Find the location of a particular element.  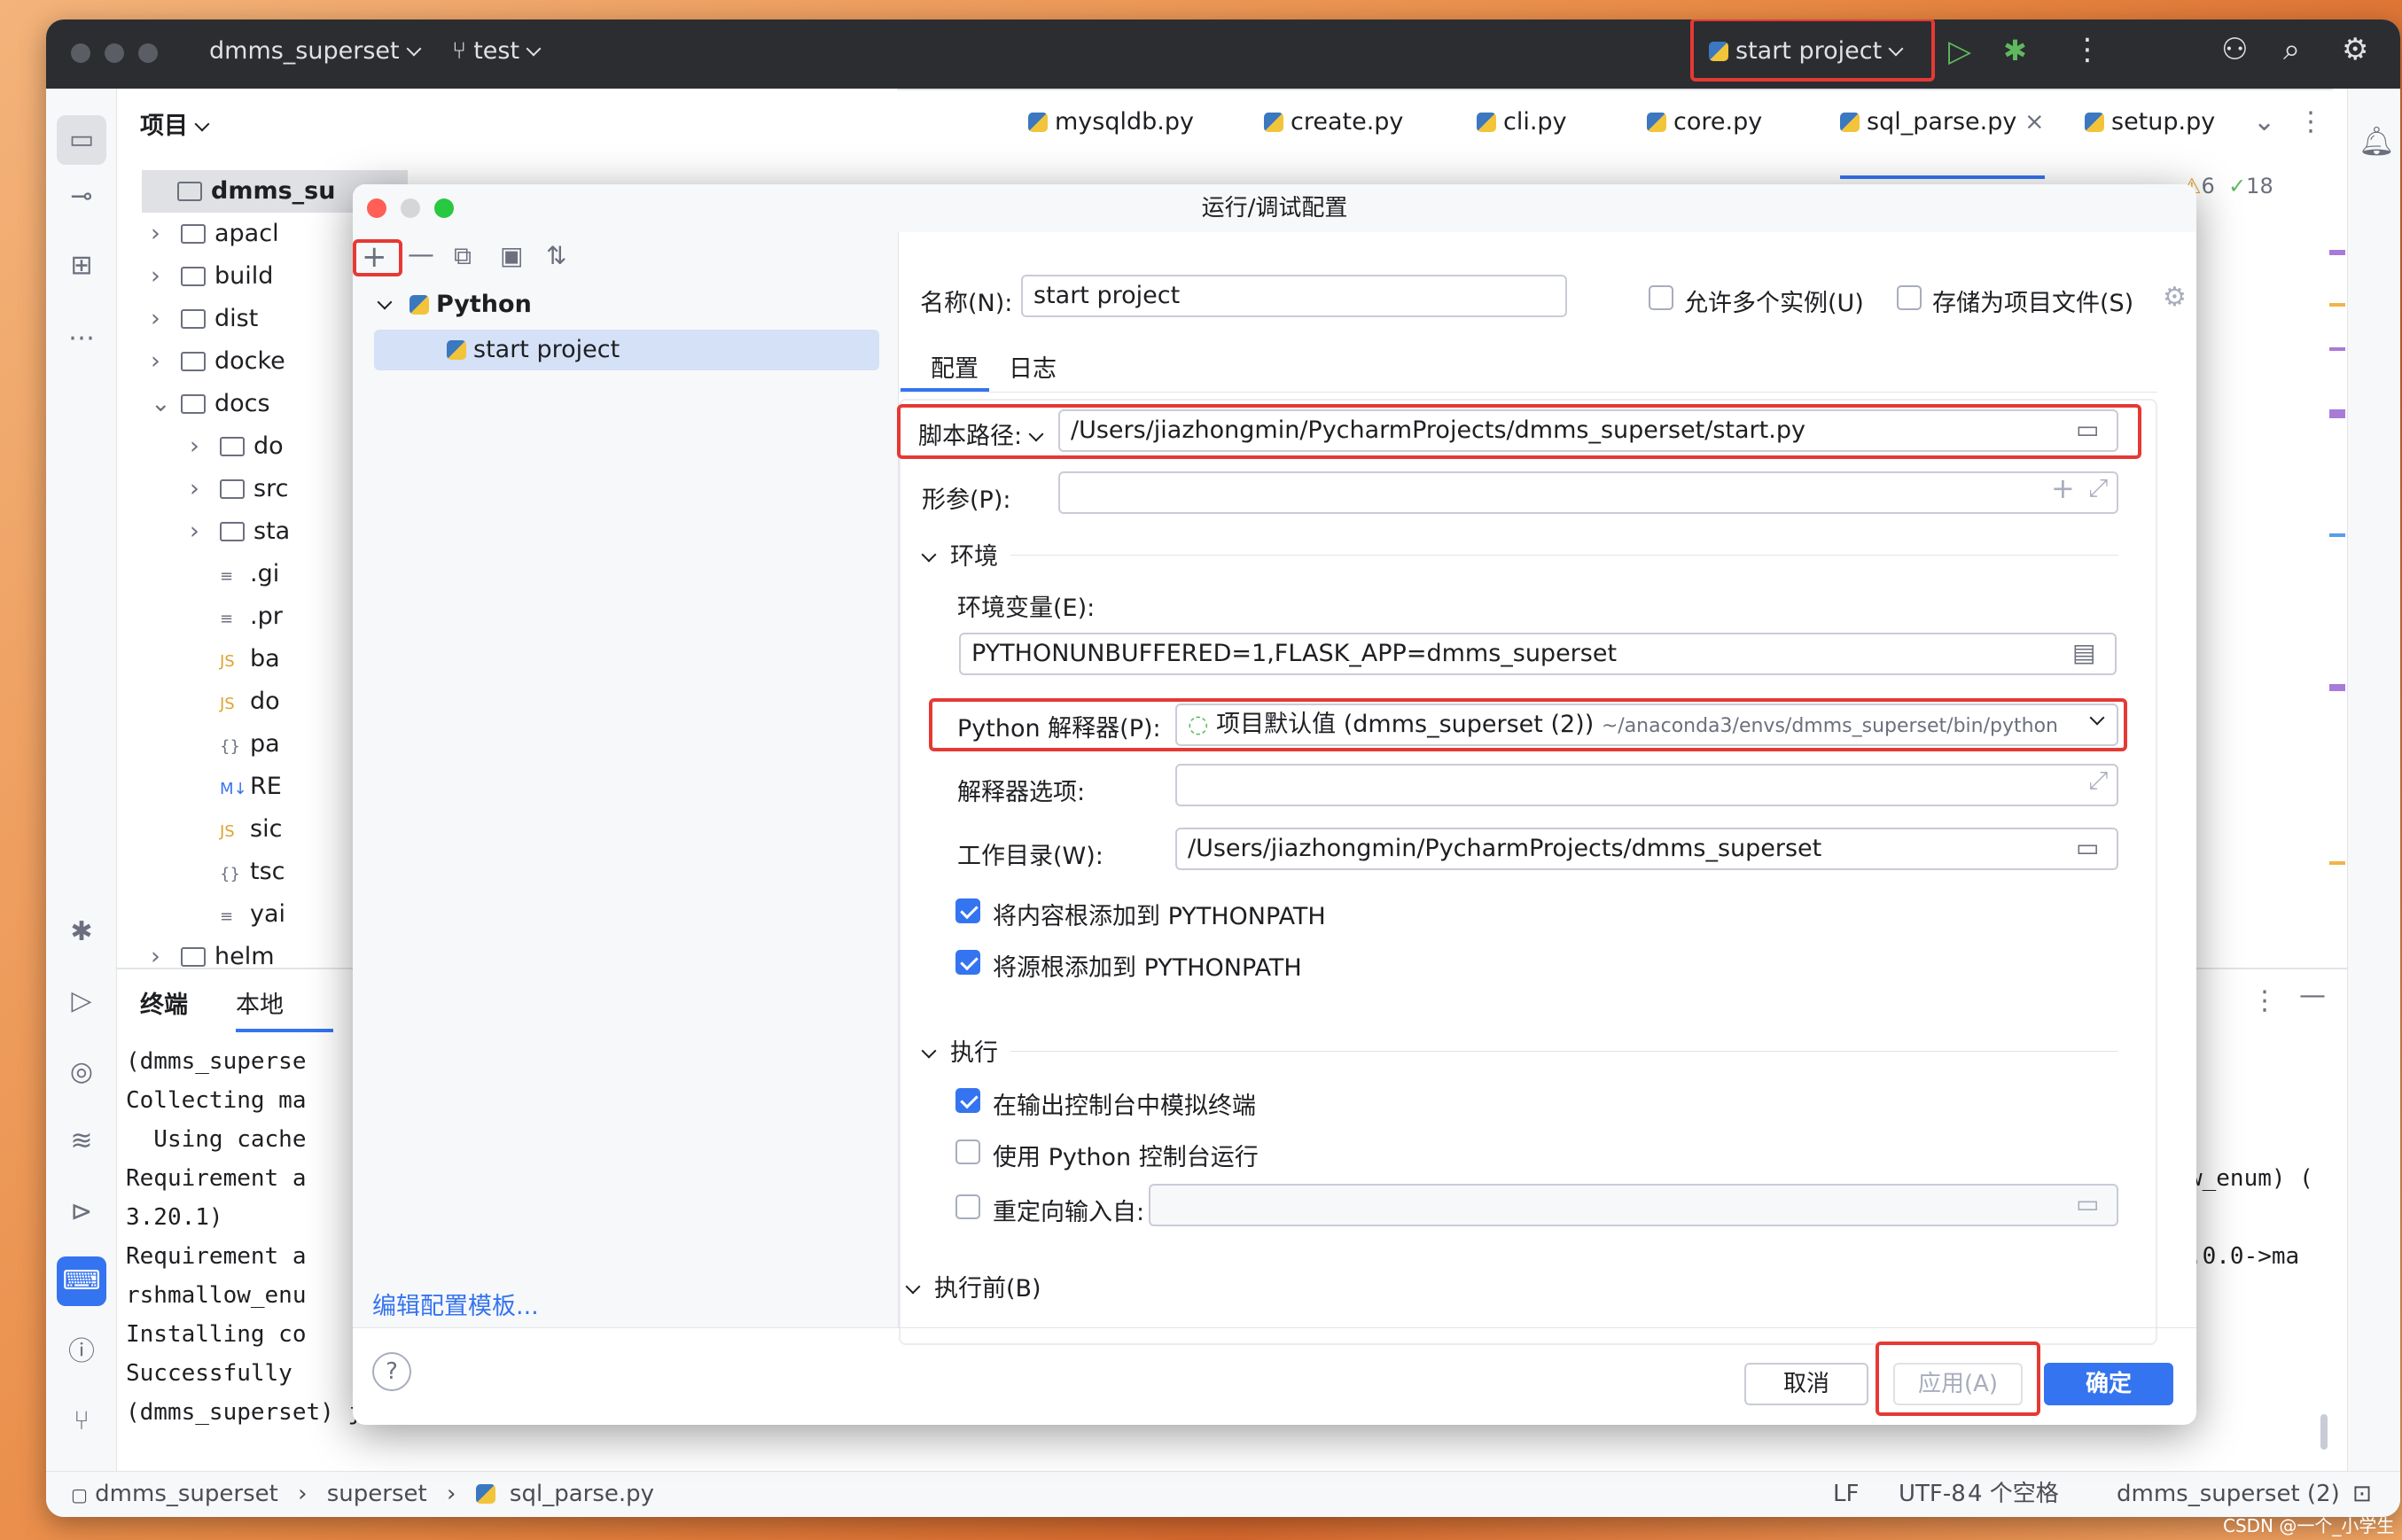

tree-item: › src is located at coordinates (239, 489).